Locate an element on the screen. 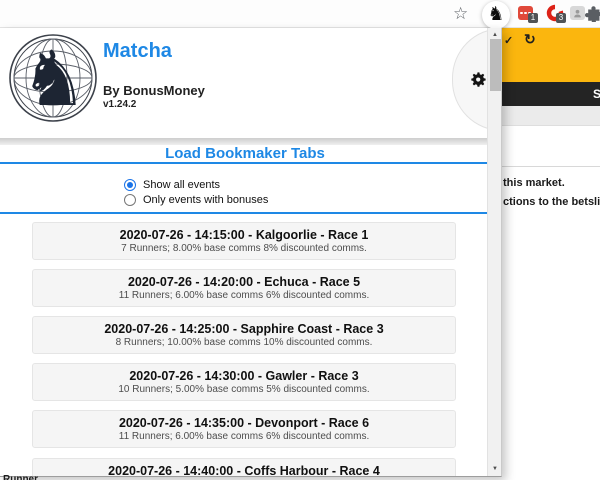 Image resolution: width=600 pixels, height=480 pixels. divider-line-top is located at coordinates (250, 163).